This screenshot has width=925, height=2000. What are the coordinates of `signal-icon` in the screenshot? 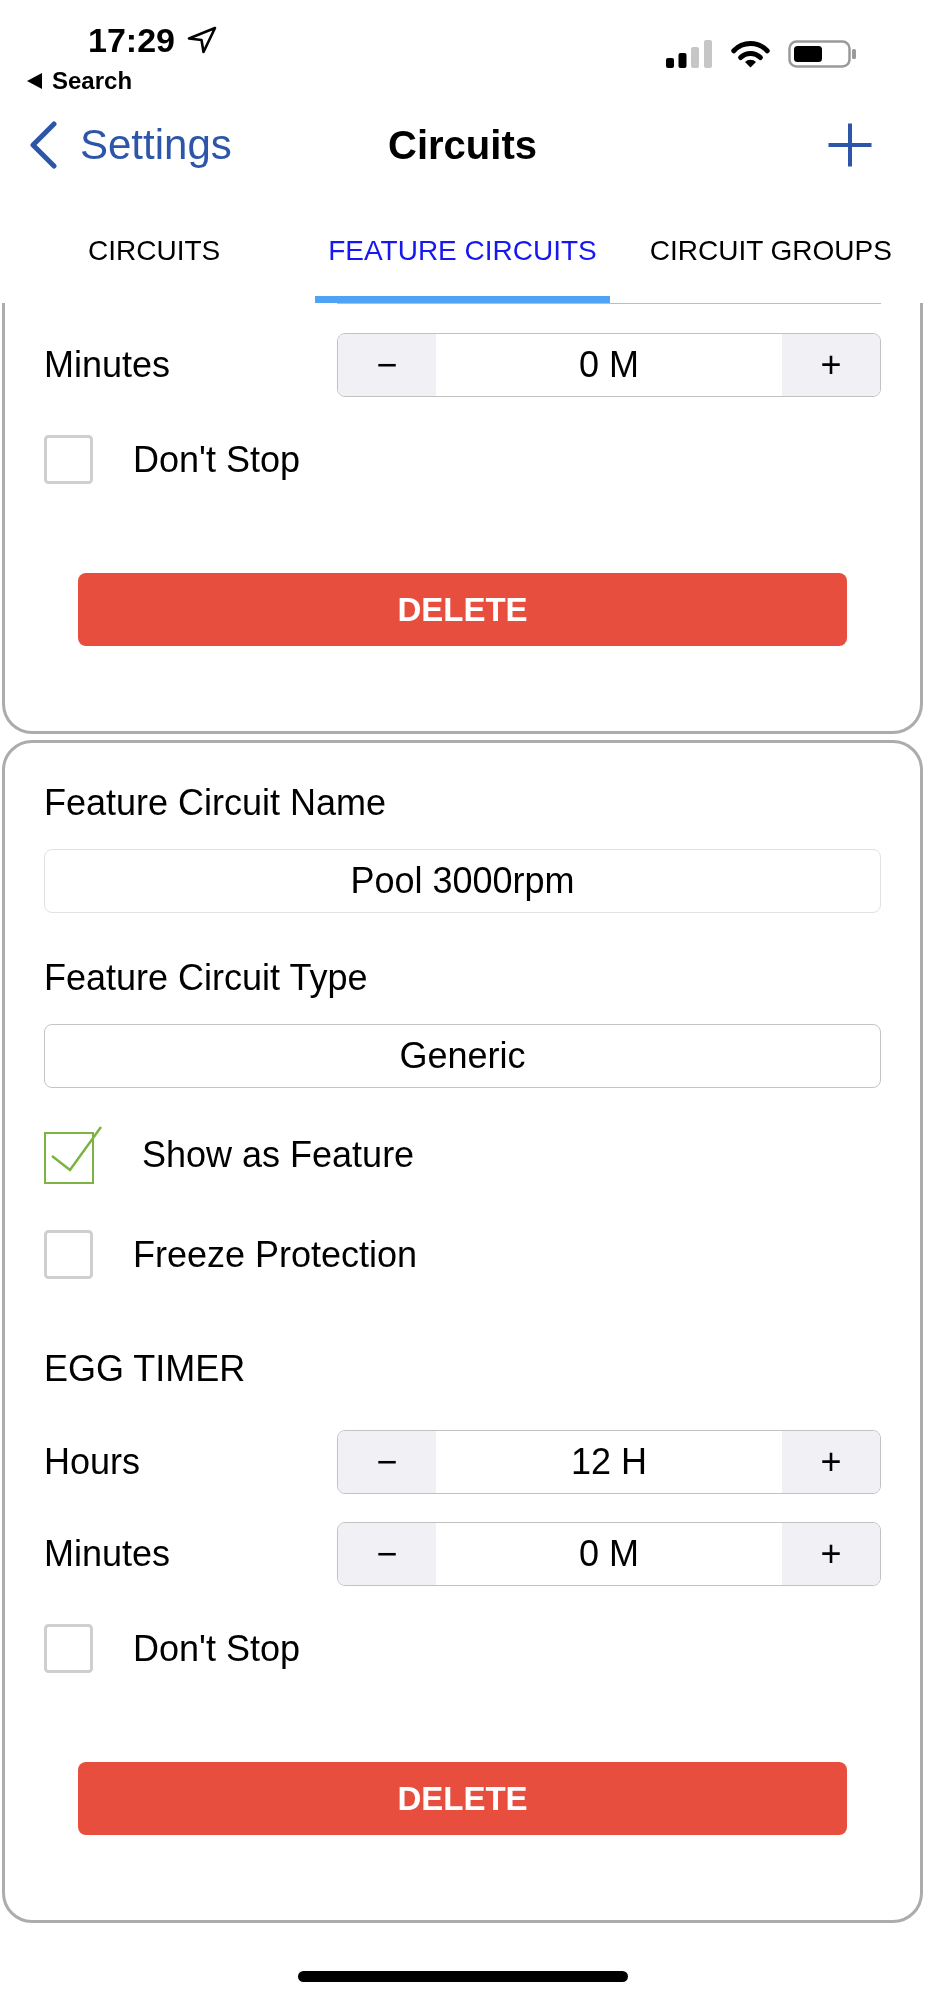 It's located at (689, 54).